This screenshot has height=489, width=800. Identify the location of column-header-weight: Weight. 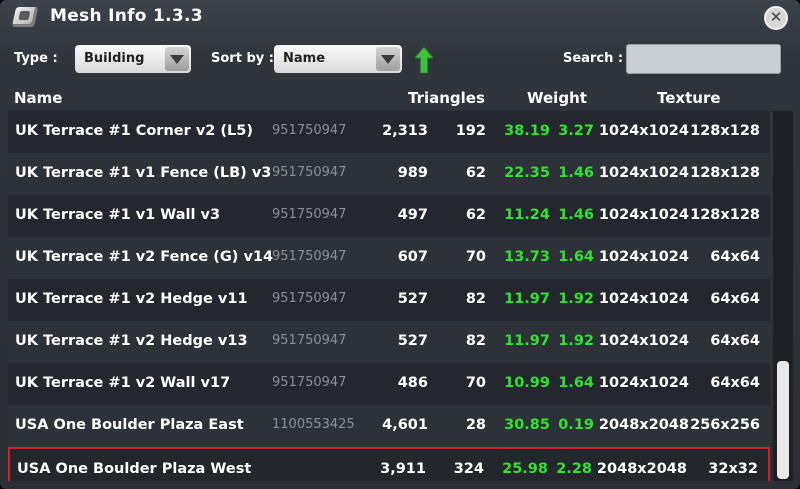
(557, 98).